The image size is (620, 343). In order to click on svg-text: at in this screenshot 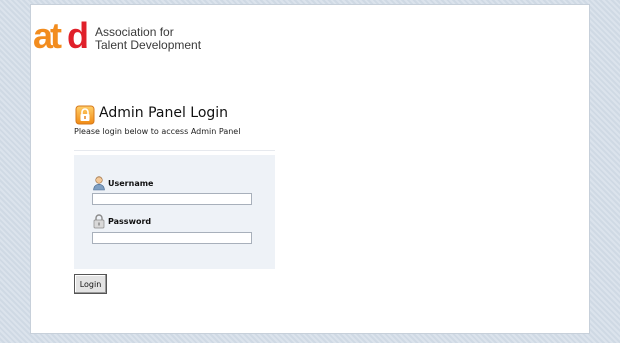, I will do `click(47, 35)`.